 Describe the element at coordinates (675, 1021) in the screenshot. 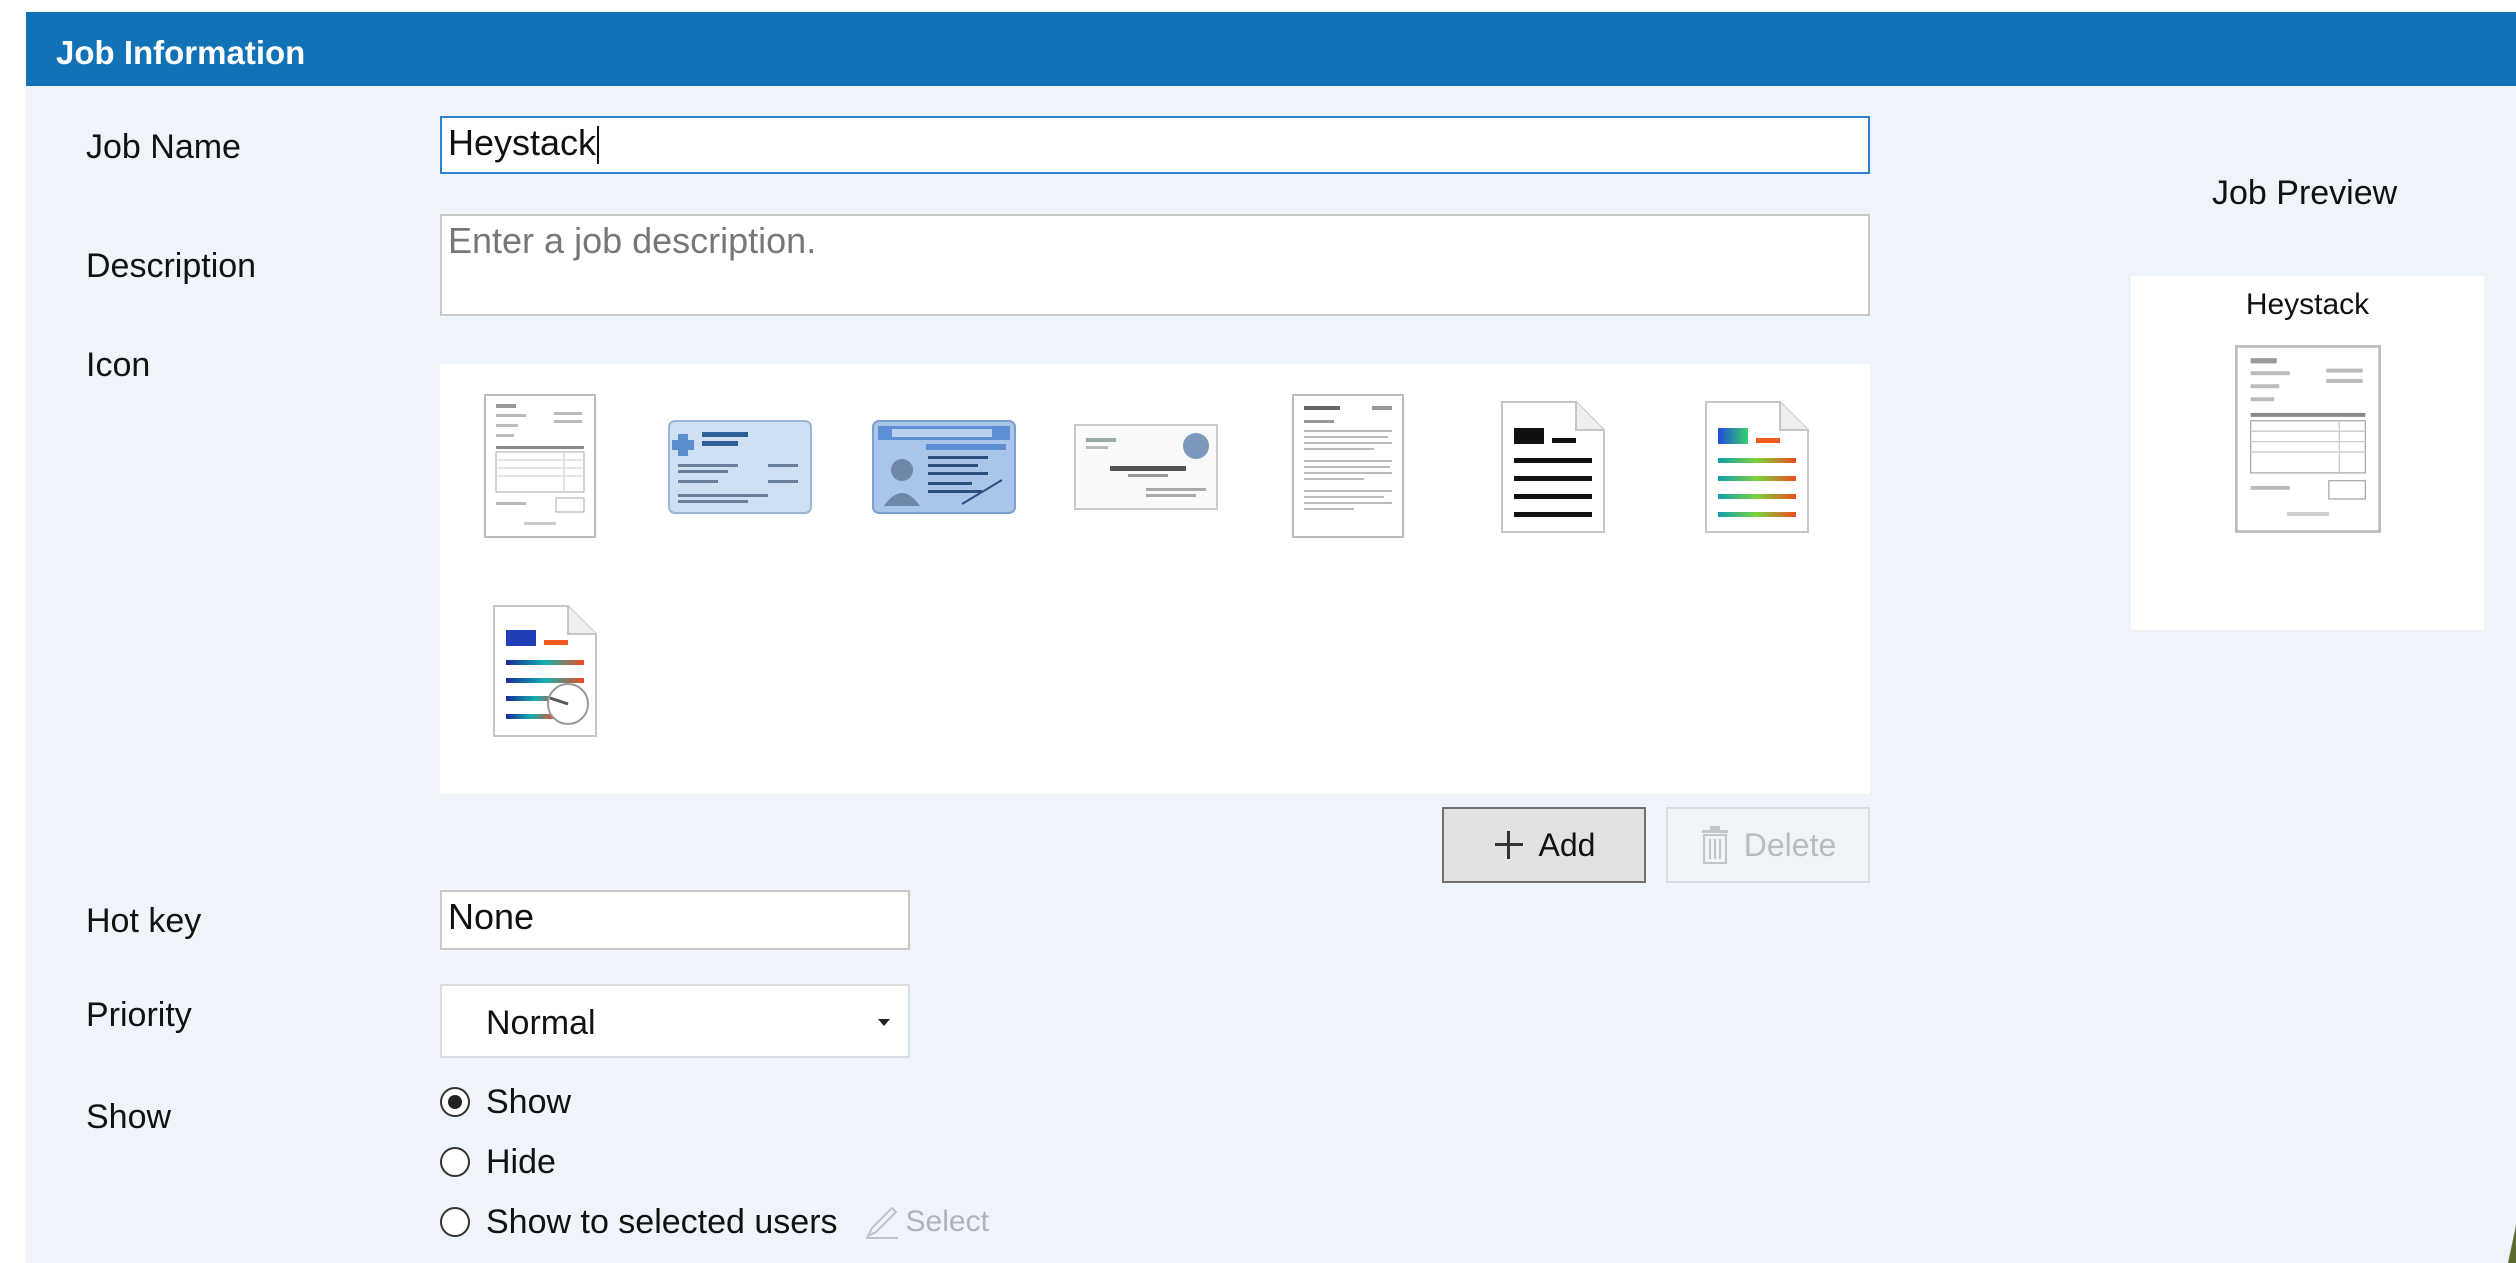

I see `priority-dropdown: Normal` at that location.